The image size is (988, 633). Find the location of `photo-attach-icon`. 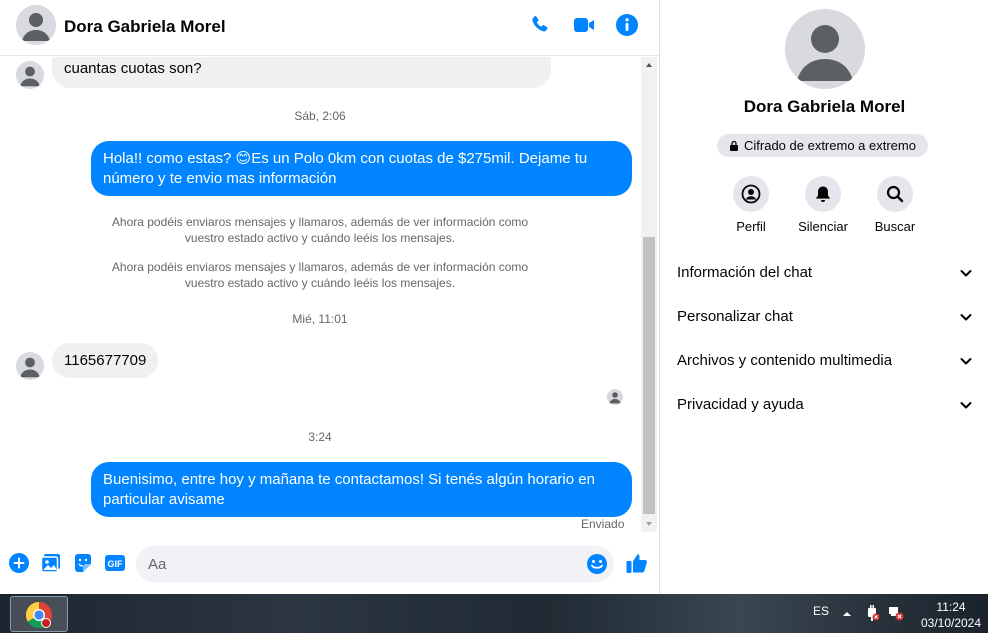

photo-attach-icon is located at coordinates (51, 563).